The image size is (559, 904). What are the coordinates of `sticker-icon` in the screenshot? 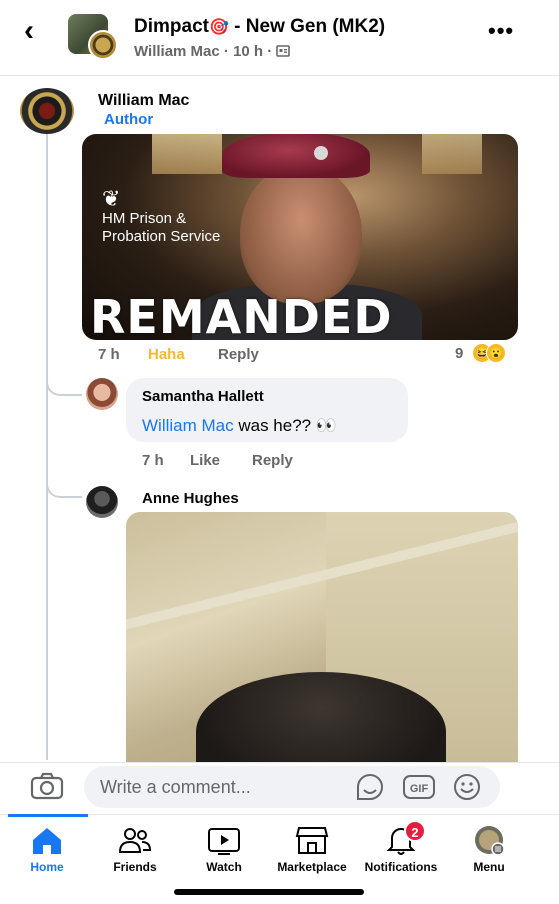 It's located at (370, 787).